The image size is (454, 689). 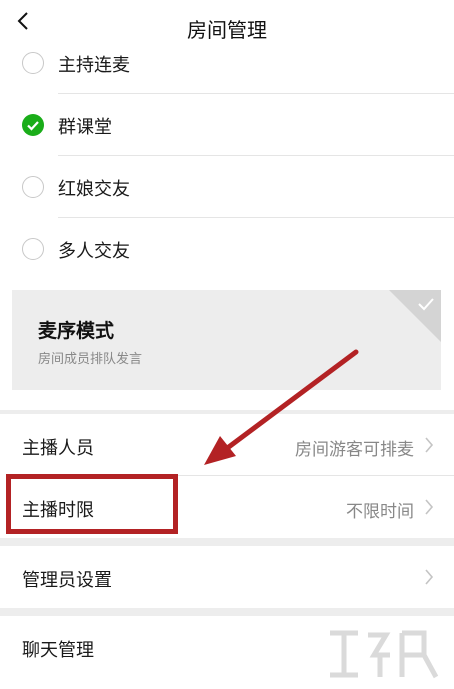 I want to click on annotation-arrow-icon, so click(x=281, y=407).